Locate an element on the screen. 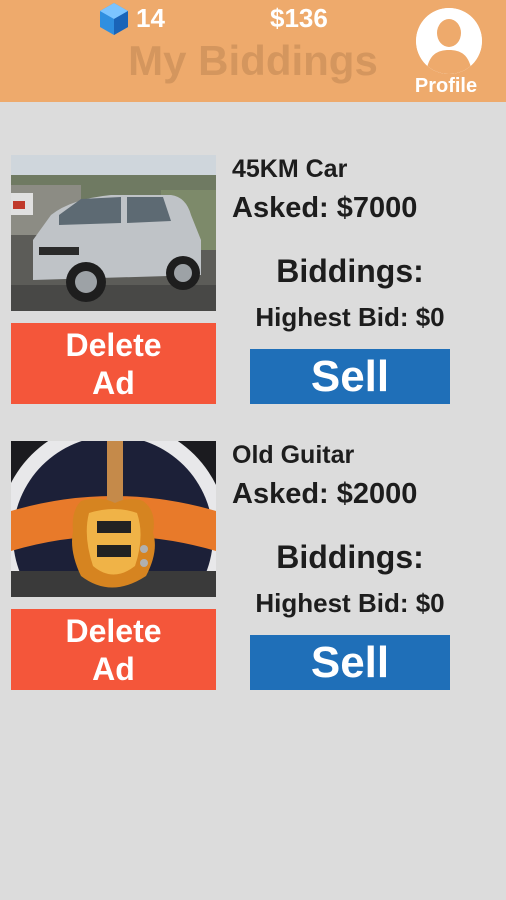  money-balance: $136 is located at coordinates (299, 18).